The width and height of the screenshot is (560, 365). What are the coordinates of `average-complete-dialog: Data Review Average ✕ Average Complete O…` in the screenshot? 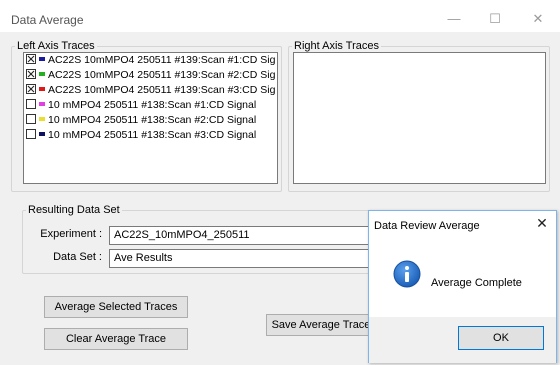 It's located at (462, 286).